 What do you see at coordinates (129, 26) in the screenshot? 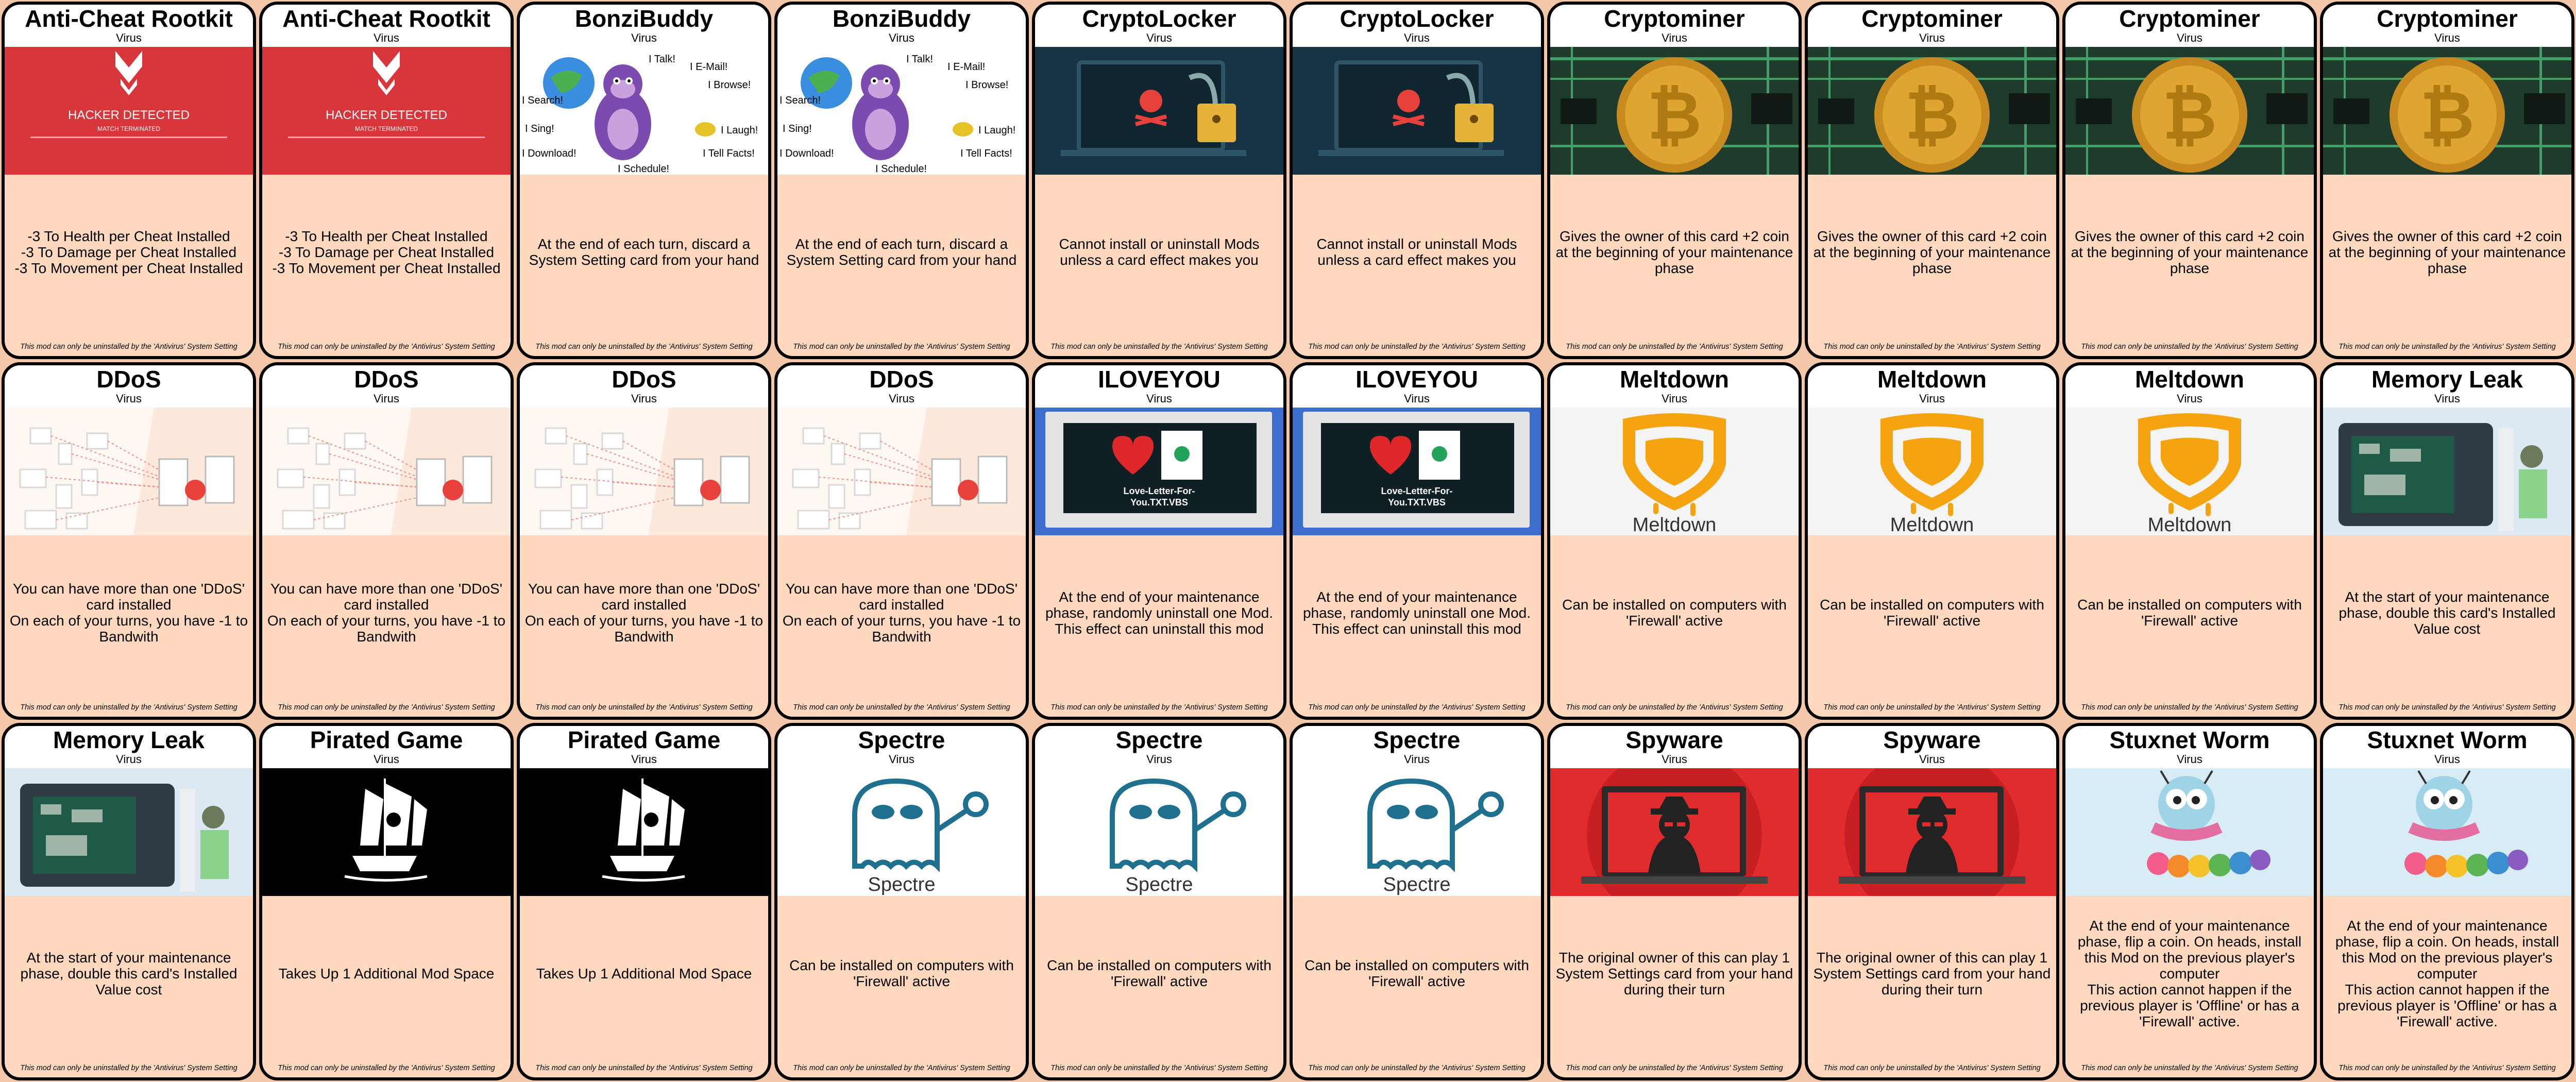
I see `card-header: Anti-Cheat Rootkit Virus` at bounding box center [129, 26].